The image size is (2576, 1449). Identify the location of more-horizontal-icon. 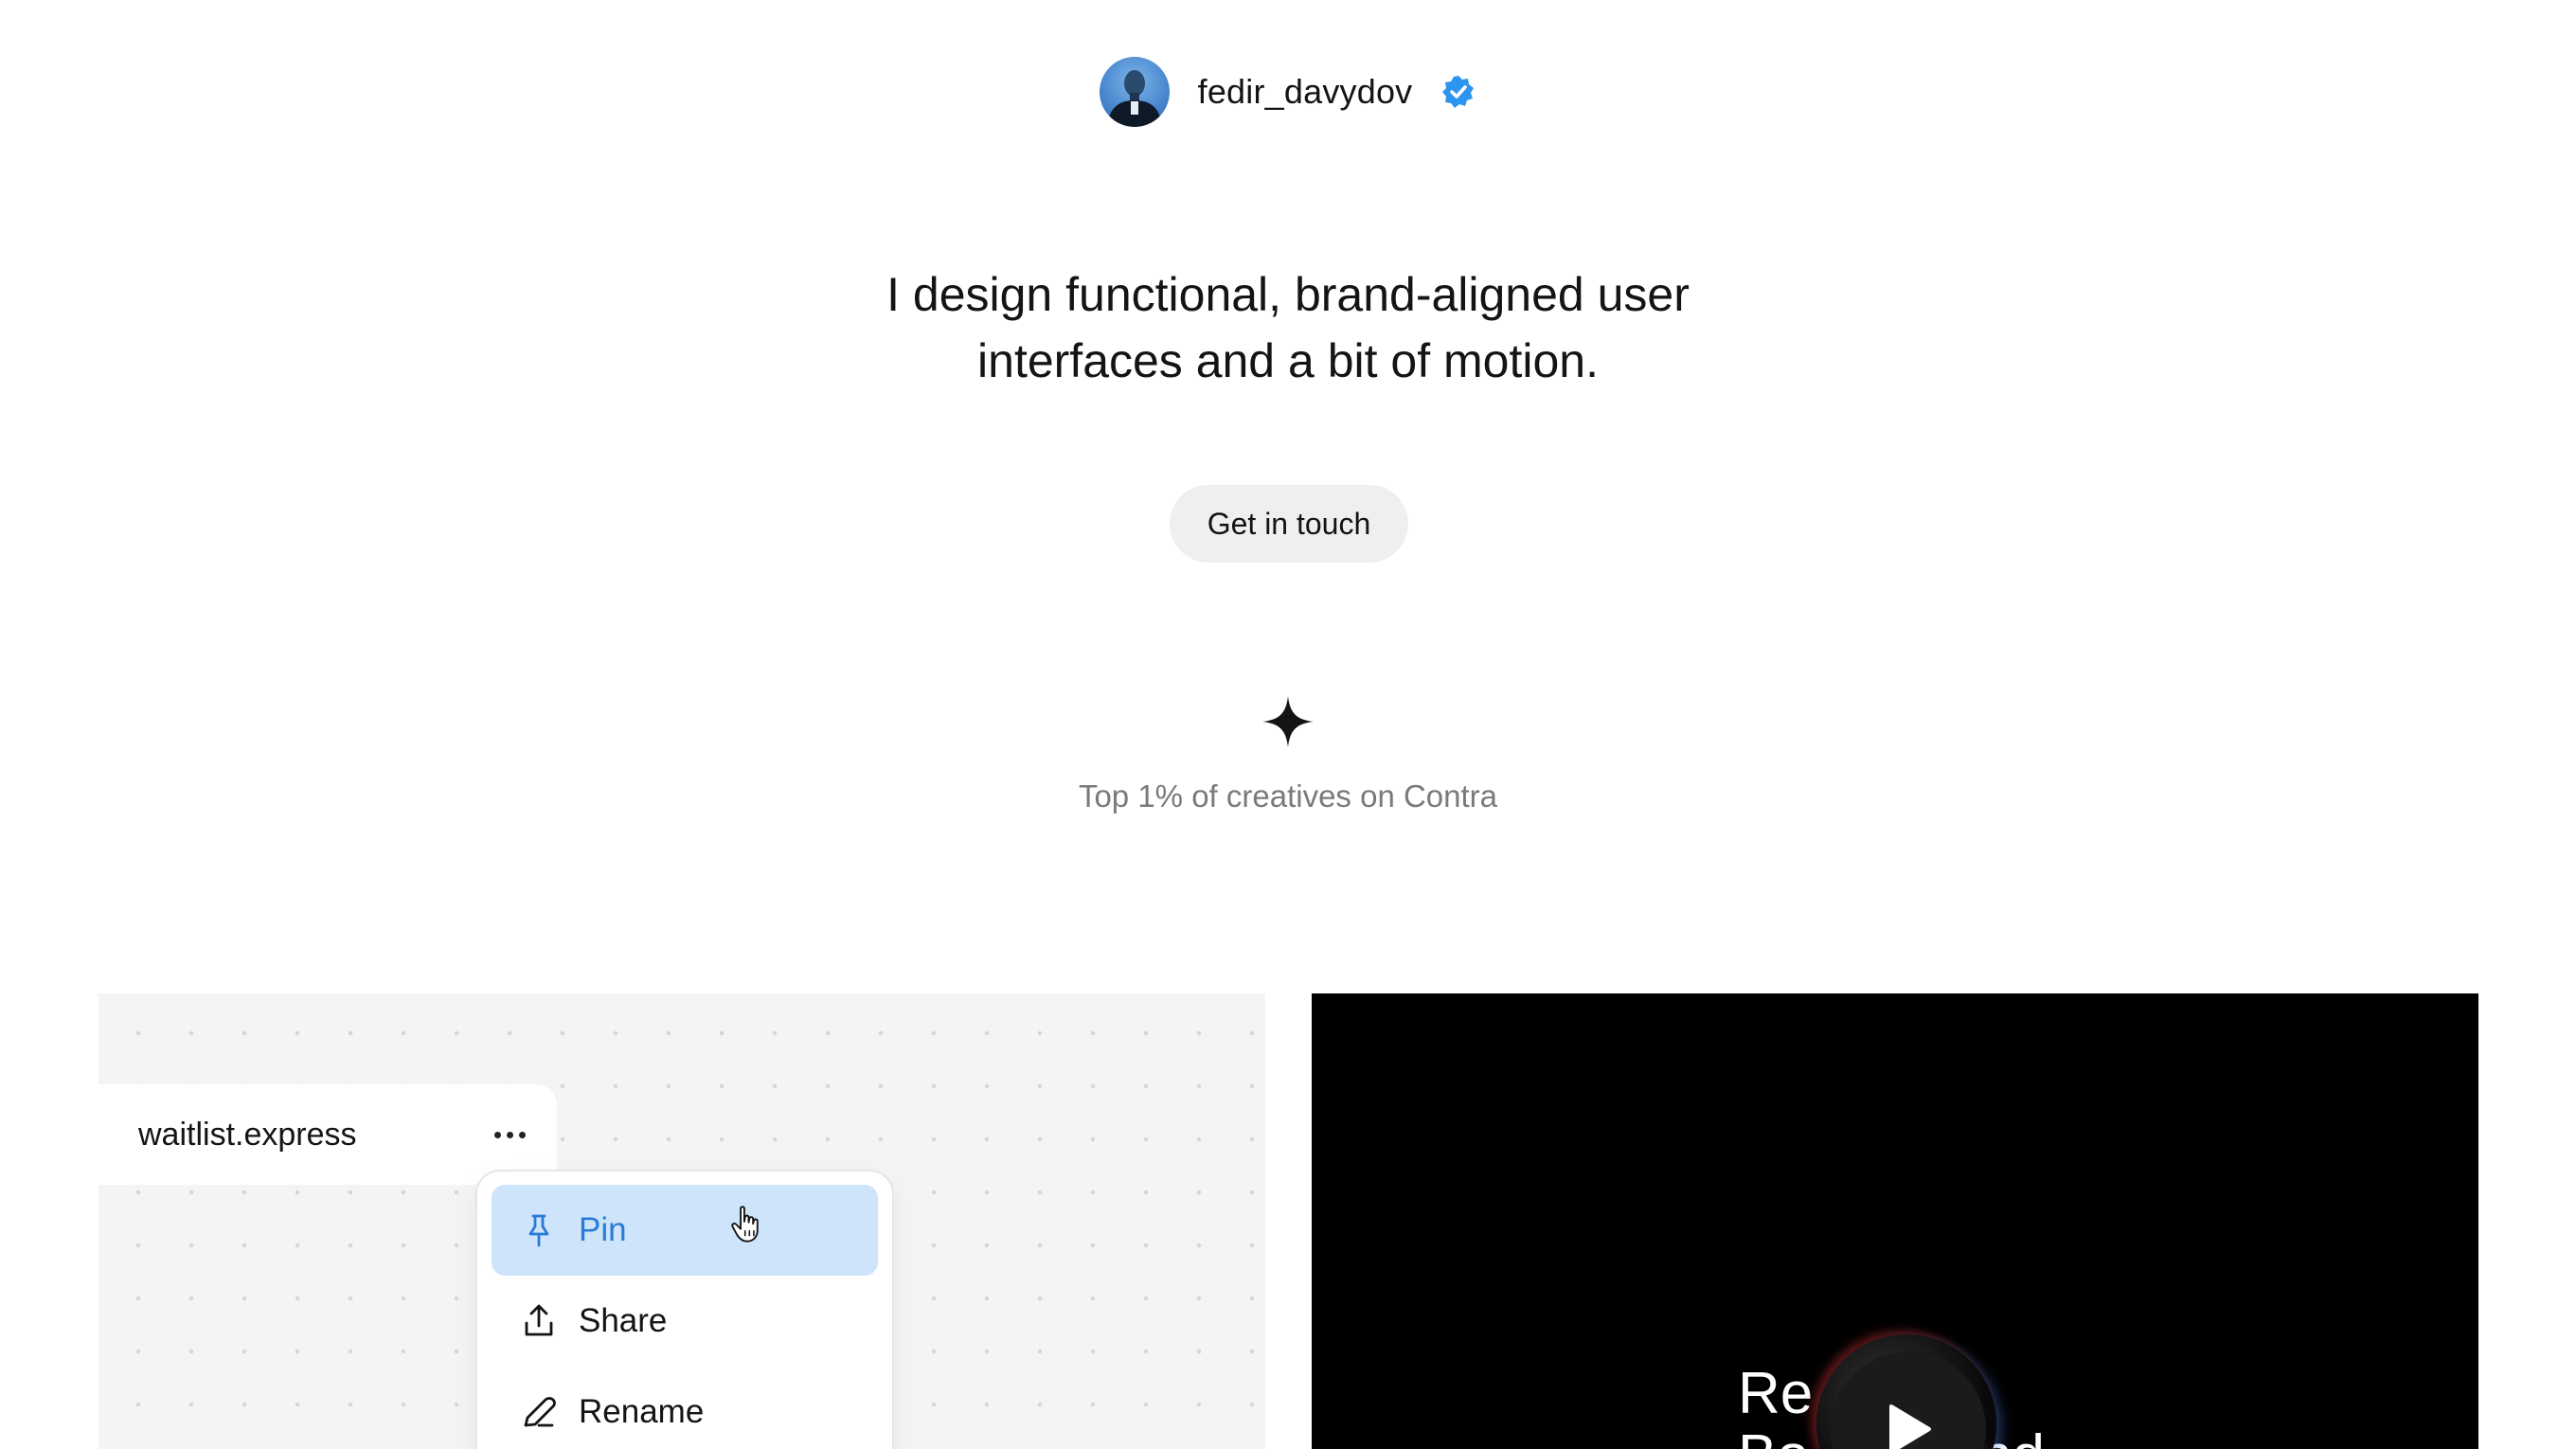
(509, 1135).